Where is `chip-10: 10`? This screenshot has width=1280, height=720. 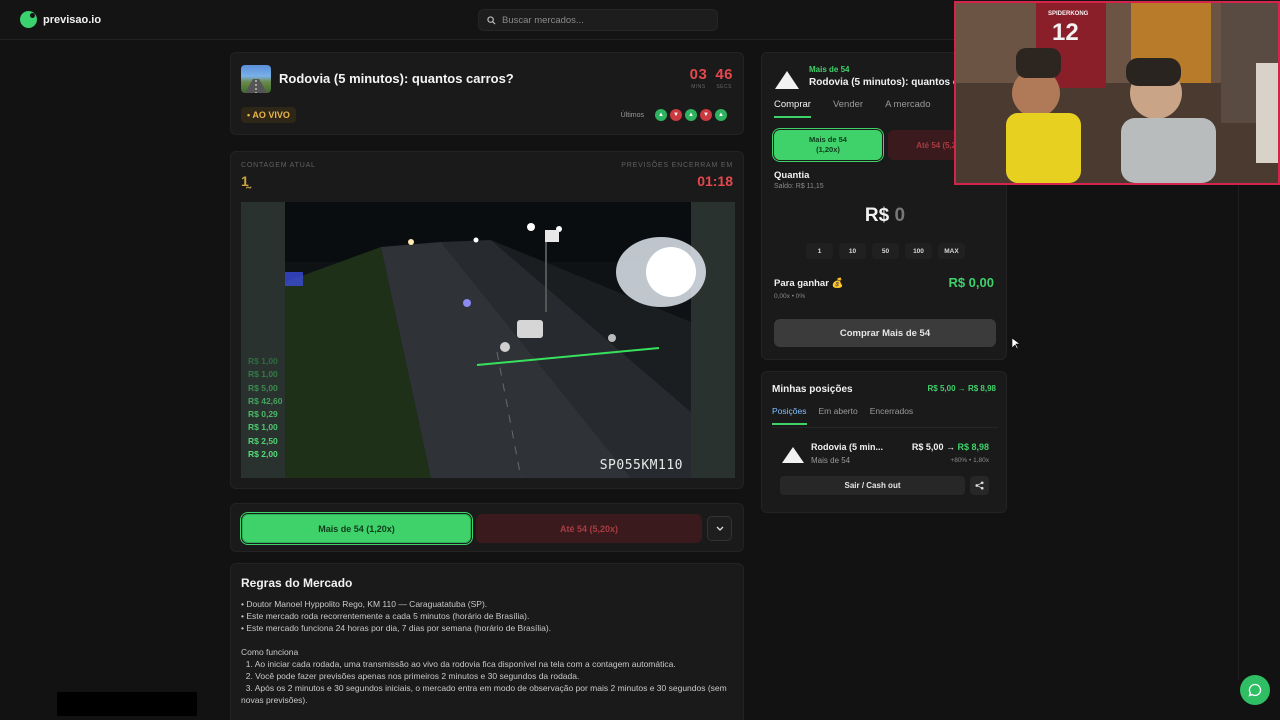 chip-10: 10 is located at coordinates (852, 251).